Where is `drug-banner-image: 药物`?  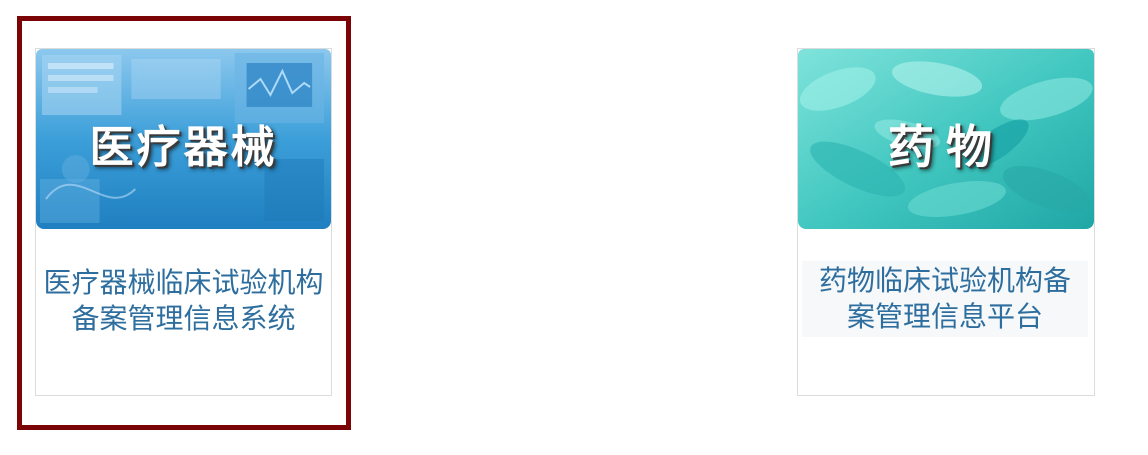 drug-banner-image: 药物 is located at coordinates (946, 139).